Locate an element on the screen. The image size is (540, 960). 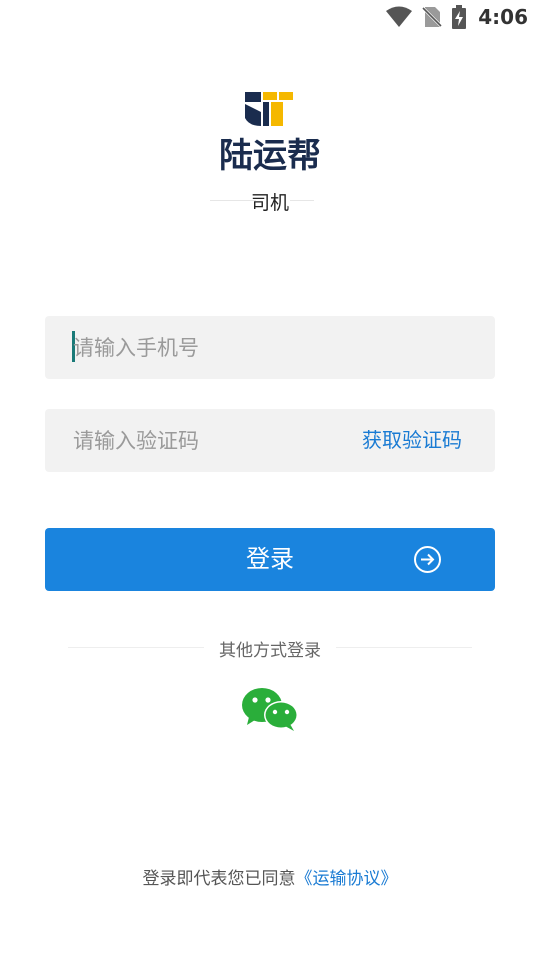
code-field: 获取验证码 is located at coordinates (270, 440).